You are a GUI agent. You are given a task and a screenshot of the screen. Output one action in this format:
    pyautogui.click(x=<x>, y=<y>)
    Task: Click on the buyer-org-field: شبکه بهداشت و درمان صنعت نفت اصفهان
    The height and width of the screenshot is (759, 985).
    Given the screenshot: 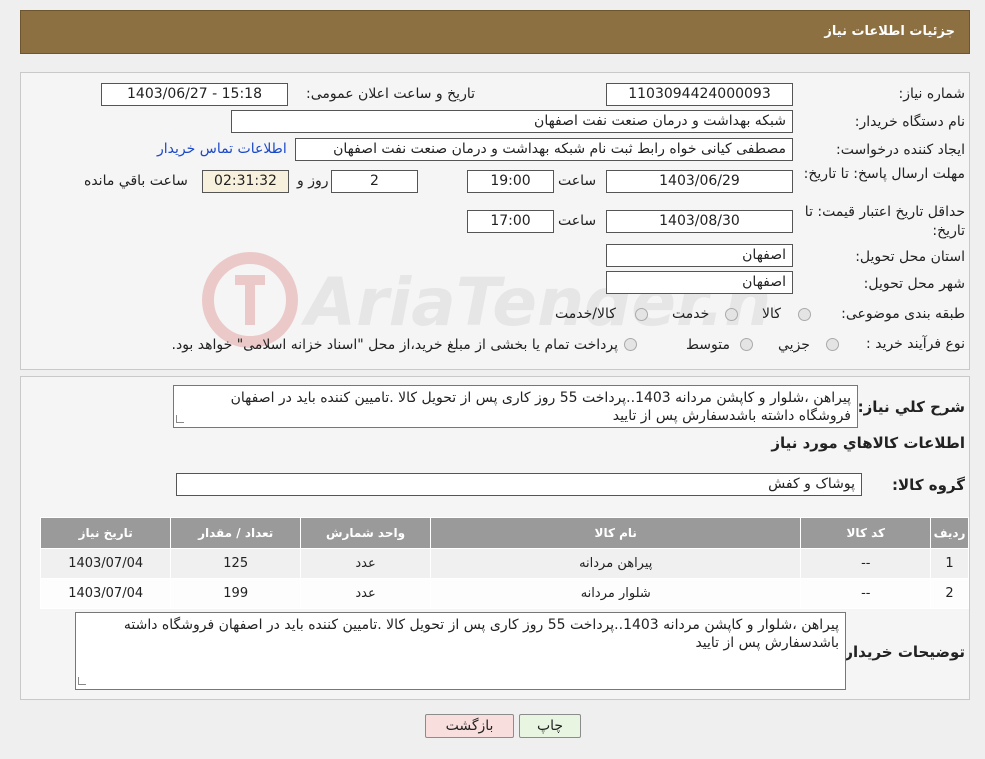 What is the action you would take?
    pyautogui.click(x=512, y=121)
    